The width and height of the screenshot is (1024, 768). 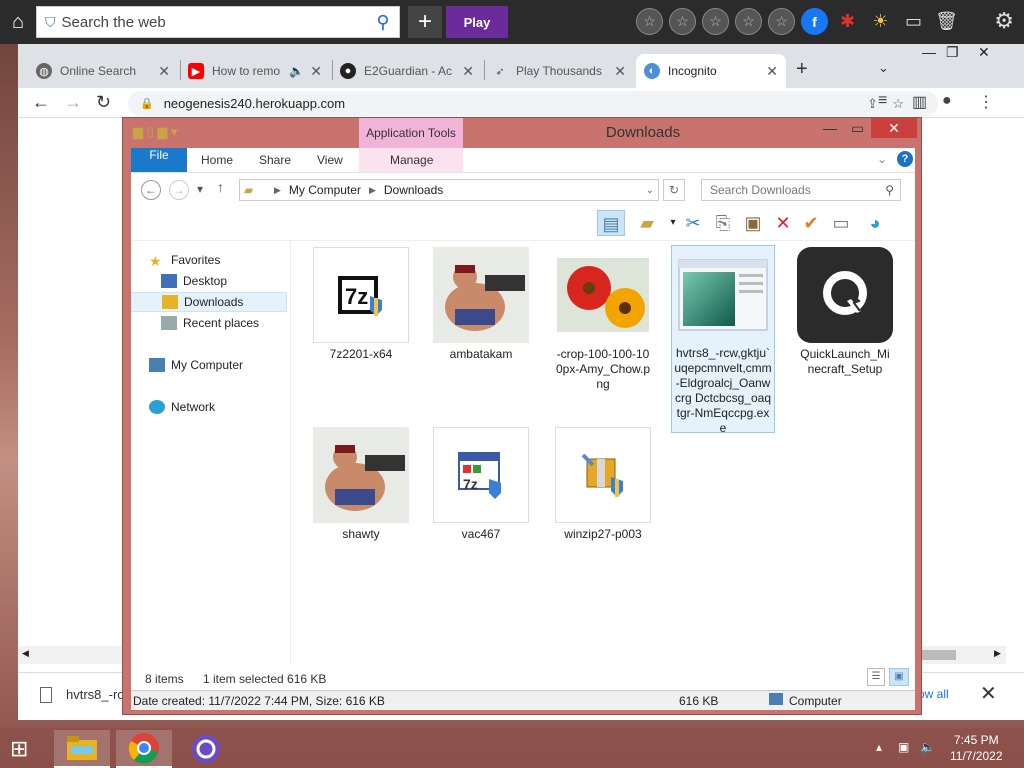 What do you see at coordinates (217, 160) in the screenshot?
I see `tab-home: Home` at bounding box center [217, 160].